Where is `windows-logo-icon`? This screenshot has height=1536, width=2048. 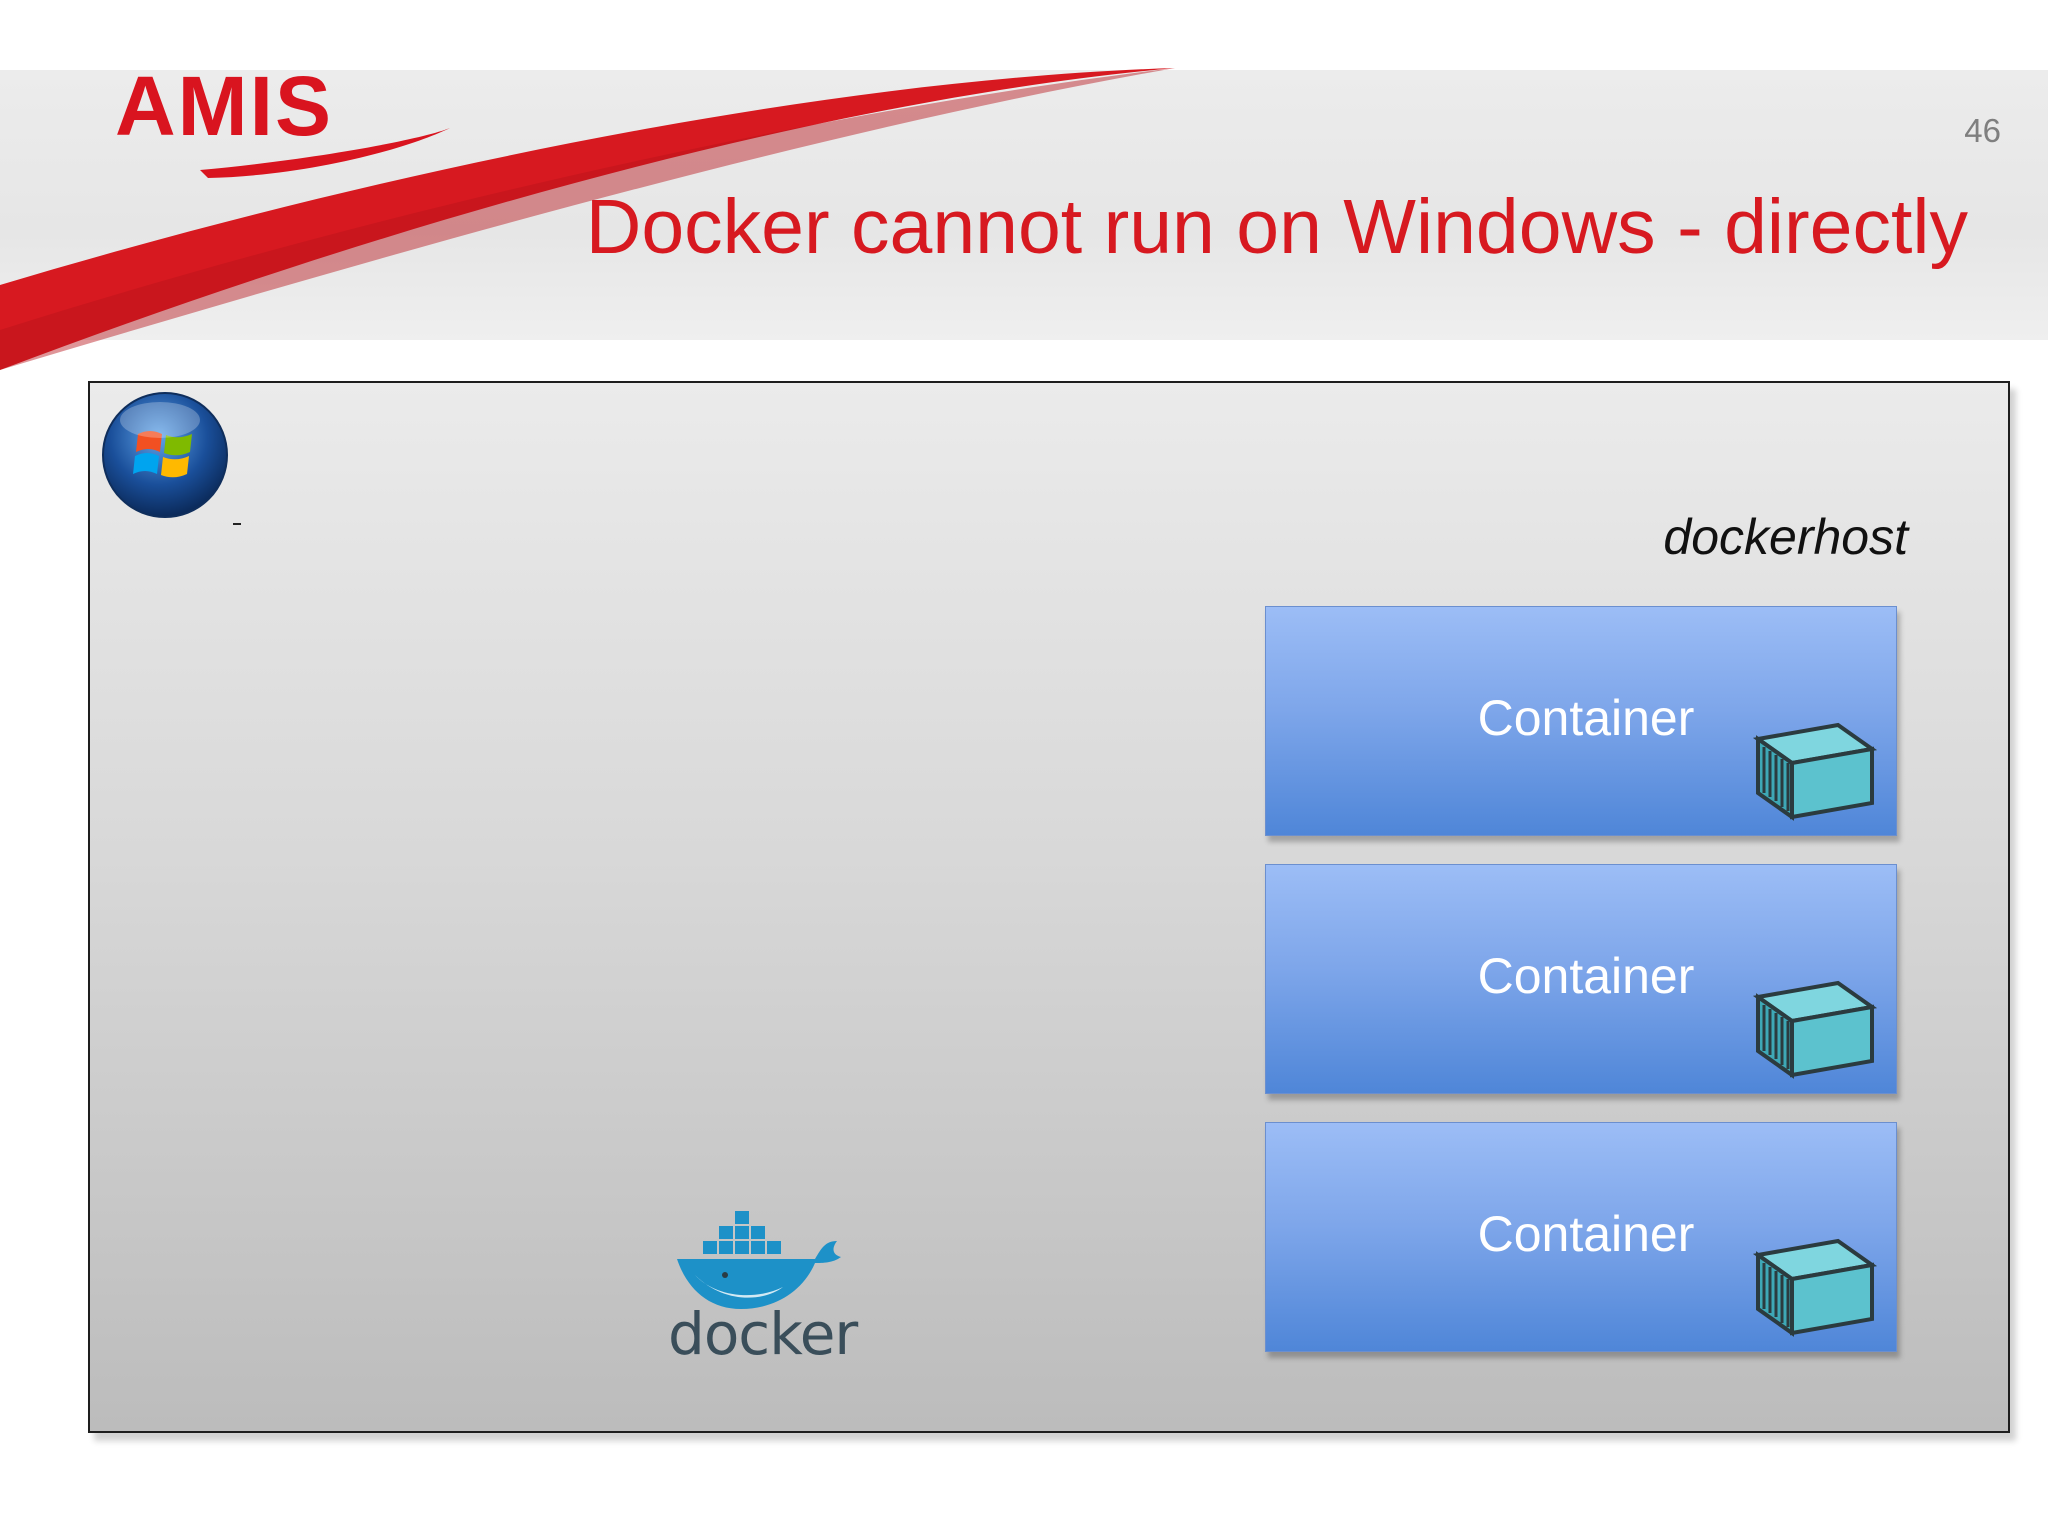 windows-logo-icon is located at coordinates (165, 455).